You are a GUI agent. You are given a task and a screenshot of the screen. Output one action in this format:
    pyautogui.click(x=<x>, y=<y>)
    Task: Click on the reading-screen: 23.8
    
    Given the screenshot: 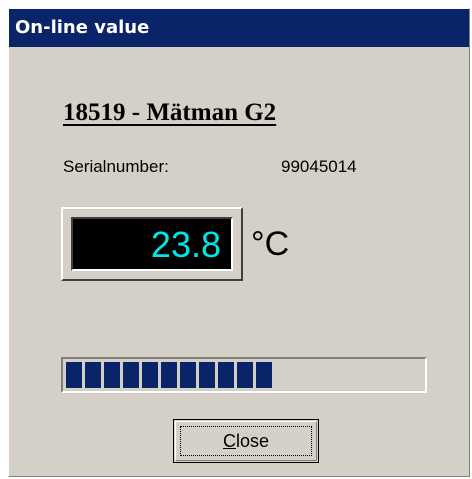 What is the action you would take?
    pyautogui.click(x=152, y=244)
    